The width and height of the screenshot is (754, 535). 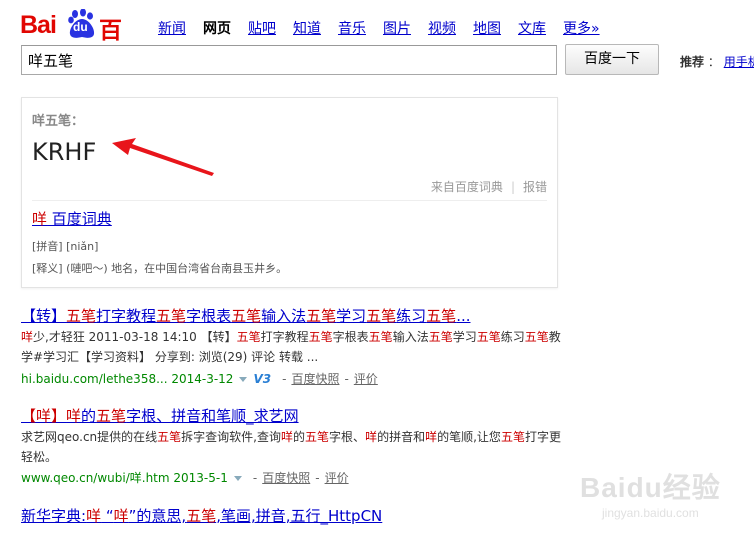 I want to click on cache-link-1: 百度快照, so click(x=315, y=379).